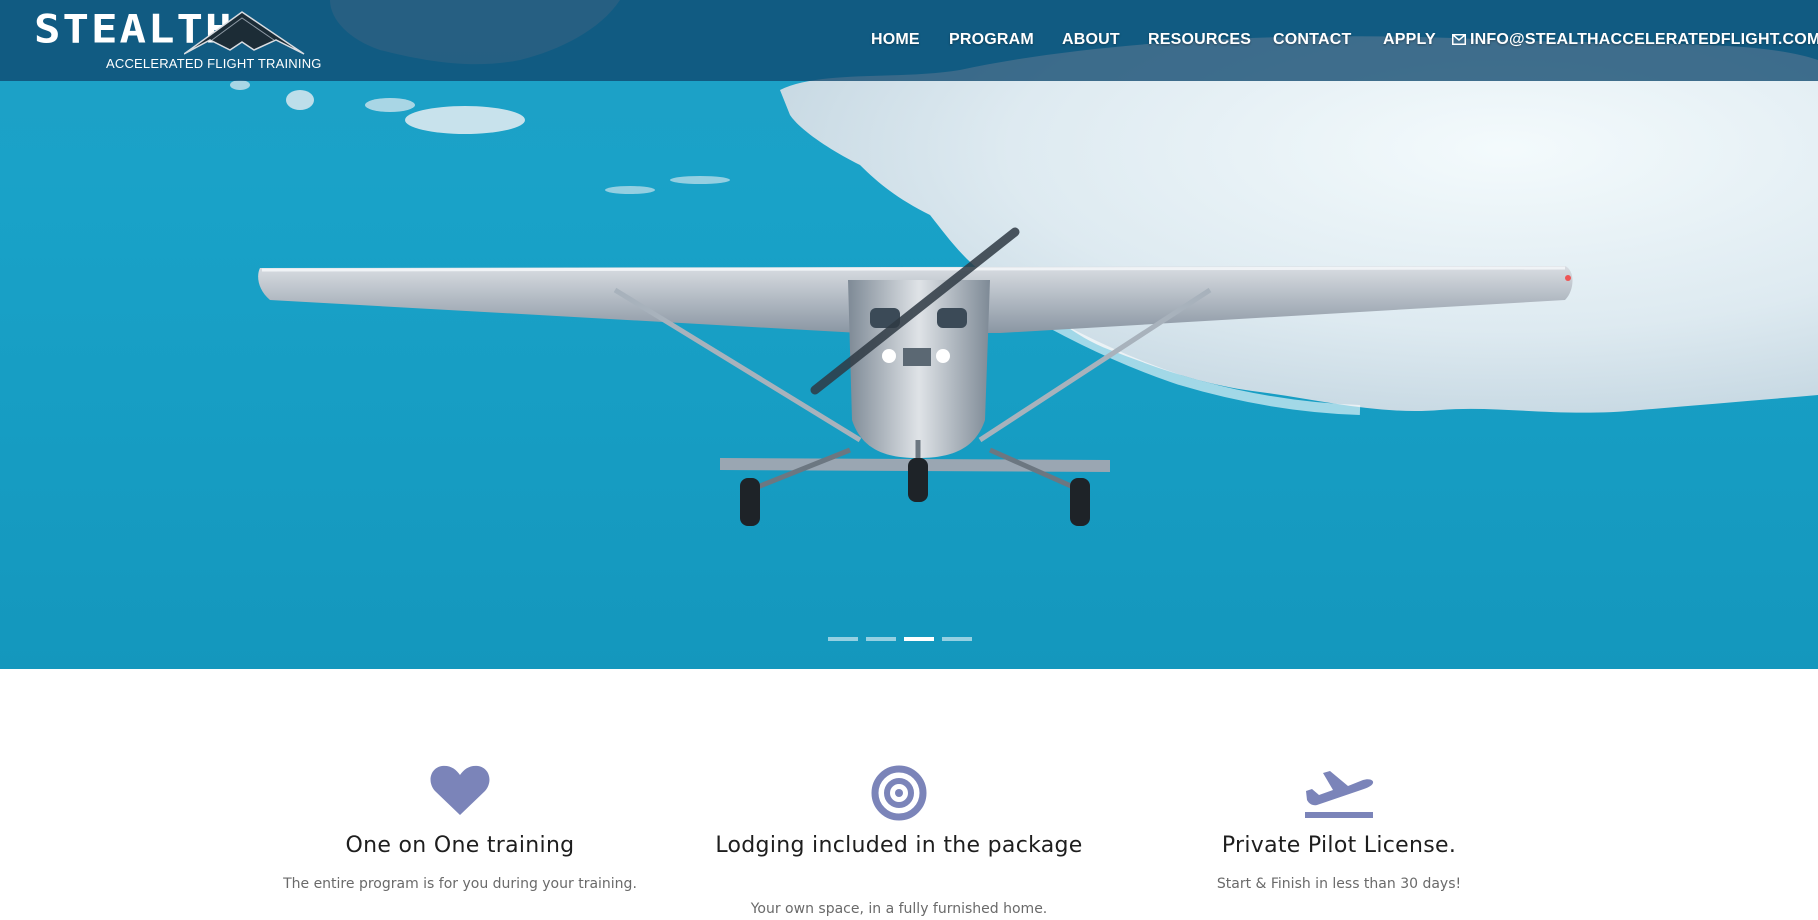  What do you see at coordinates (460, 790) in the screenshot?
I see `heart-icon` at bounding box center [460, 790].